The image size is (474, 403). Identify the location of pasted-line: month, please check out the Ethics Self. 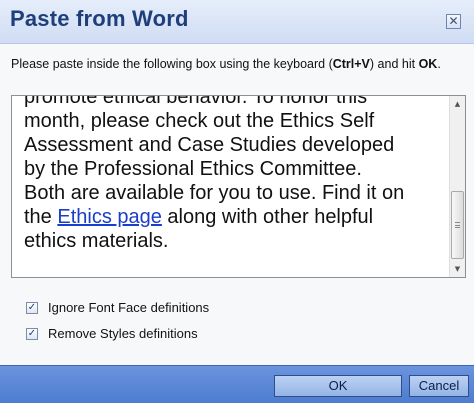
(199, 121).